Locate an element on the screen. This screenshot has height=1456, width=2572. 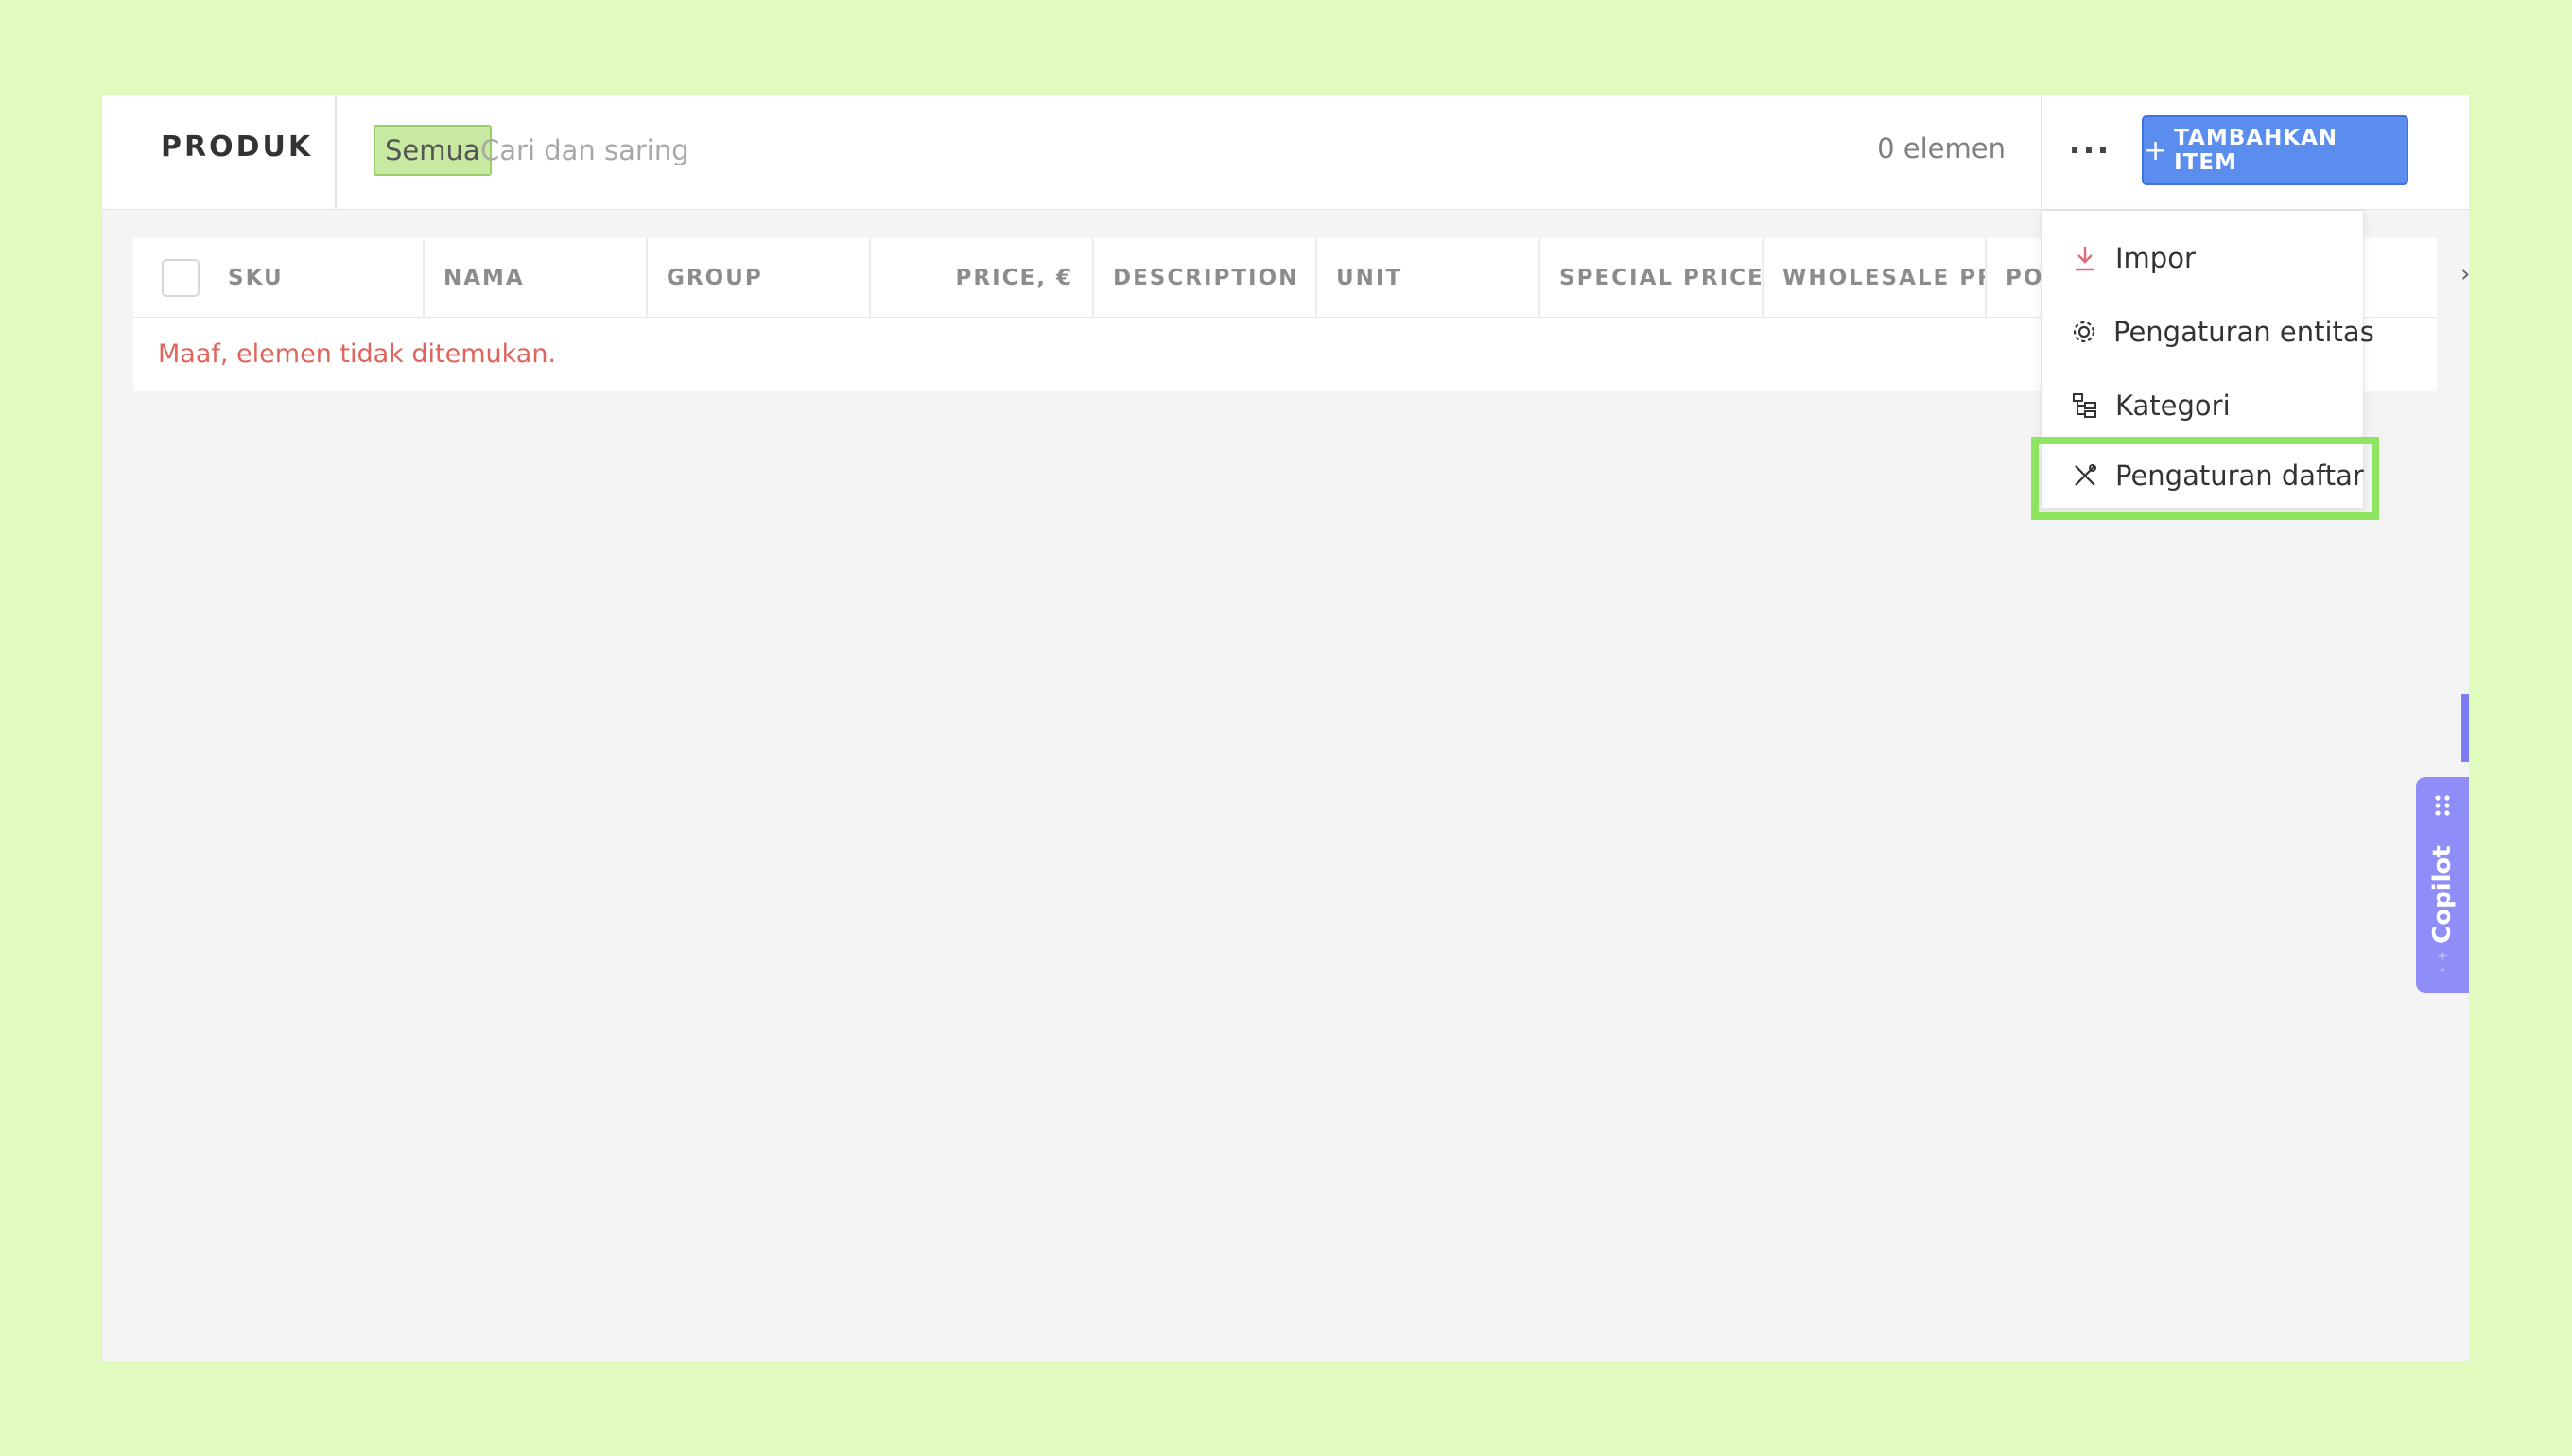
filter-chip-all: Semua is located at coordinates (433, 150).